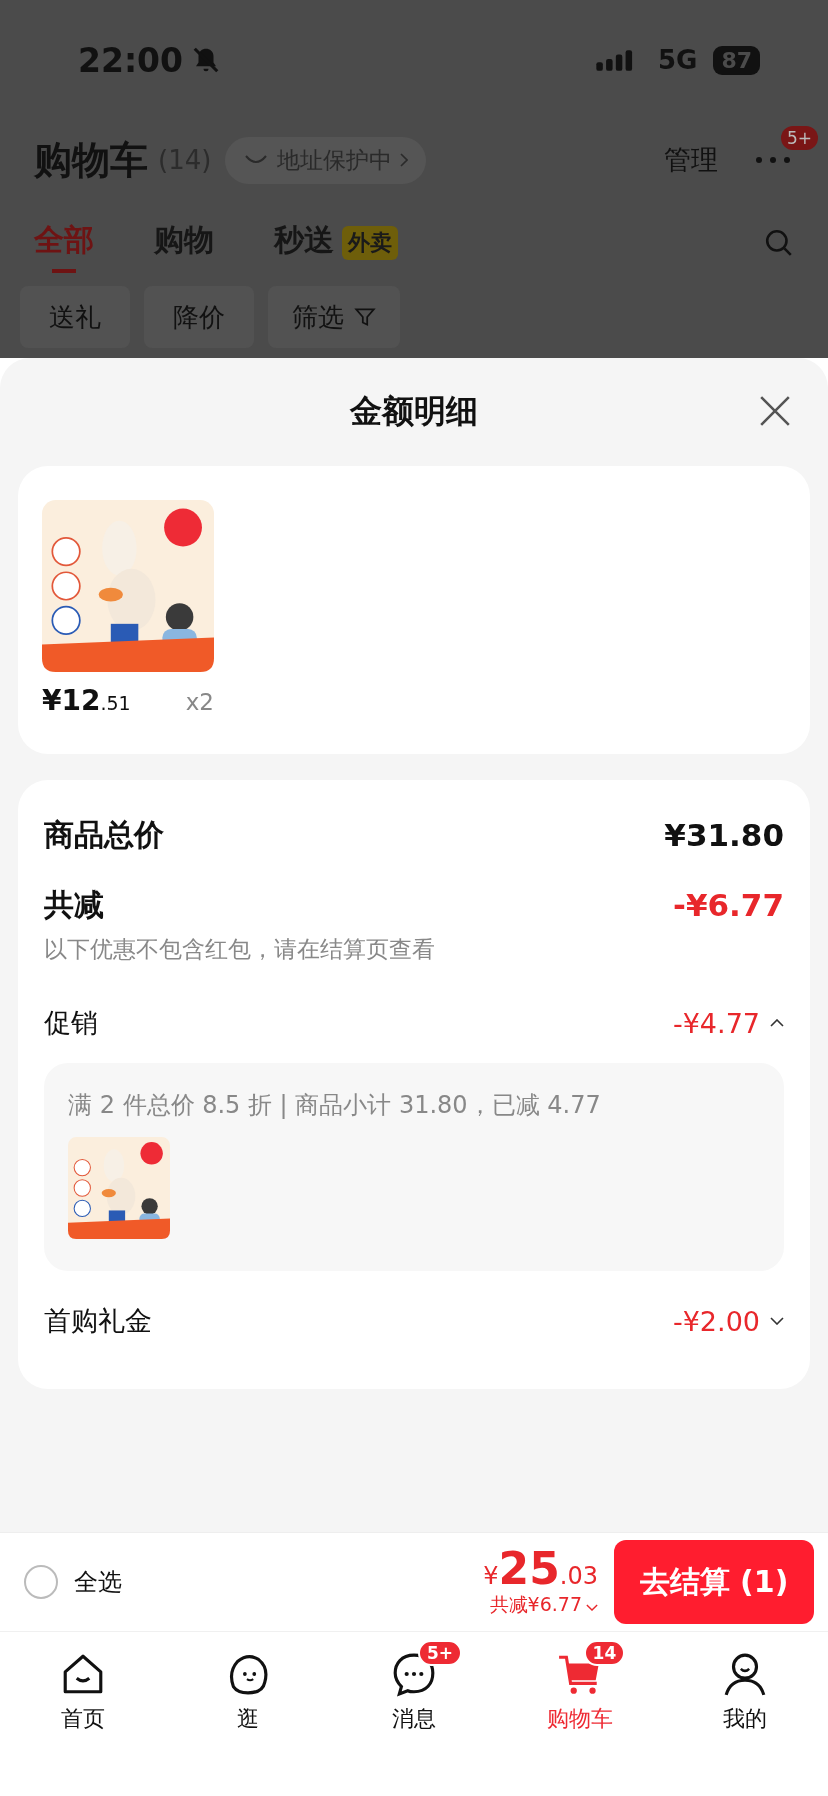 The height and width of the screenshot is (1796, 828). What do you see at coordinates (104, 834) in the screenshot?
I see `row-label: 商品总价` at bounding box center [104, 834].